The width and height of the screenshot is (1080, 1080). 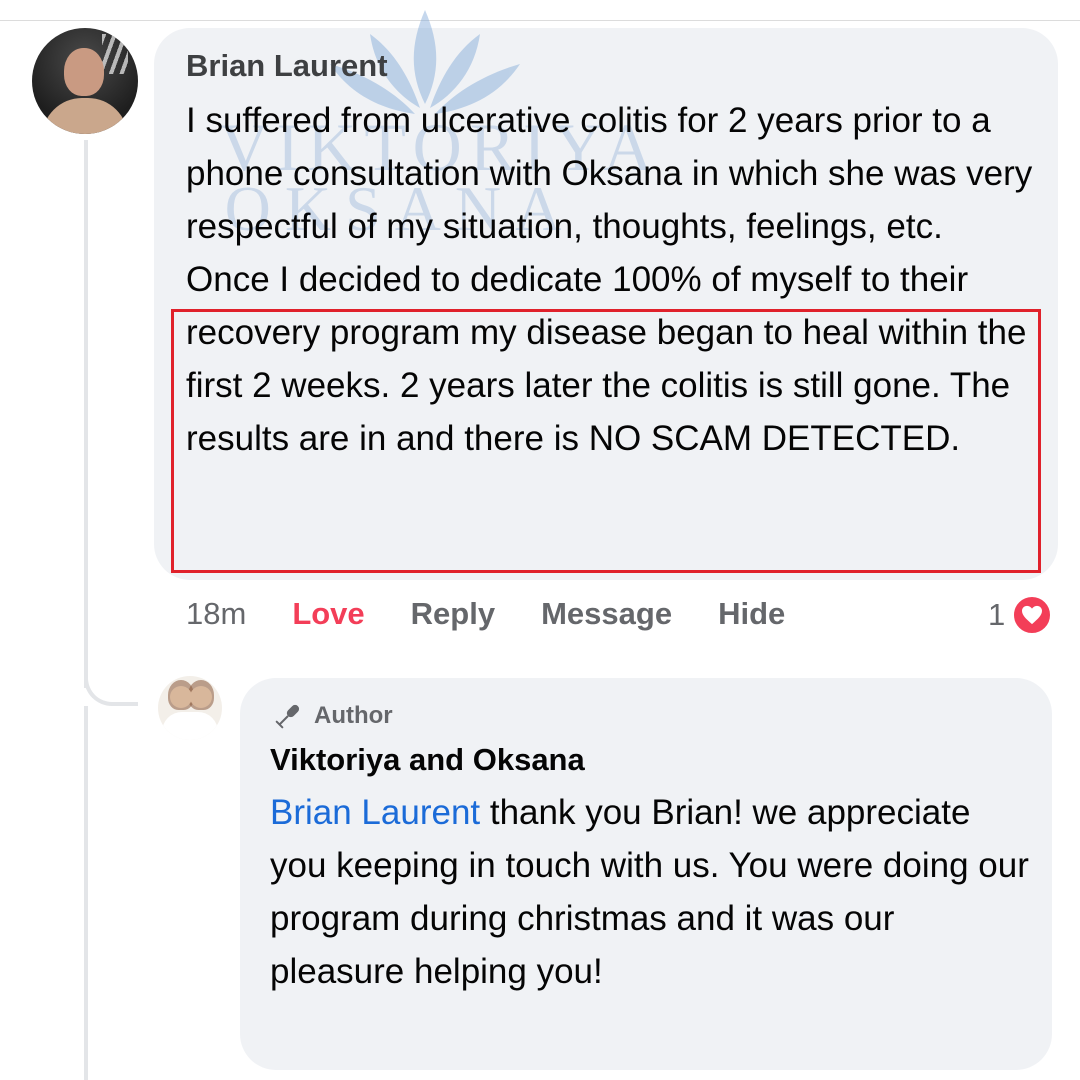 I want to click on author-badge: Author, so click(x=332, y=716).